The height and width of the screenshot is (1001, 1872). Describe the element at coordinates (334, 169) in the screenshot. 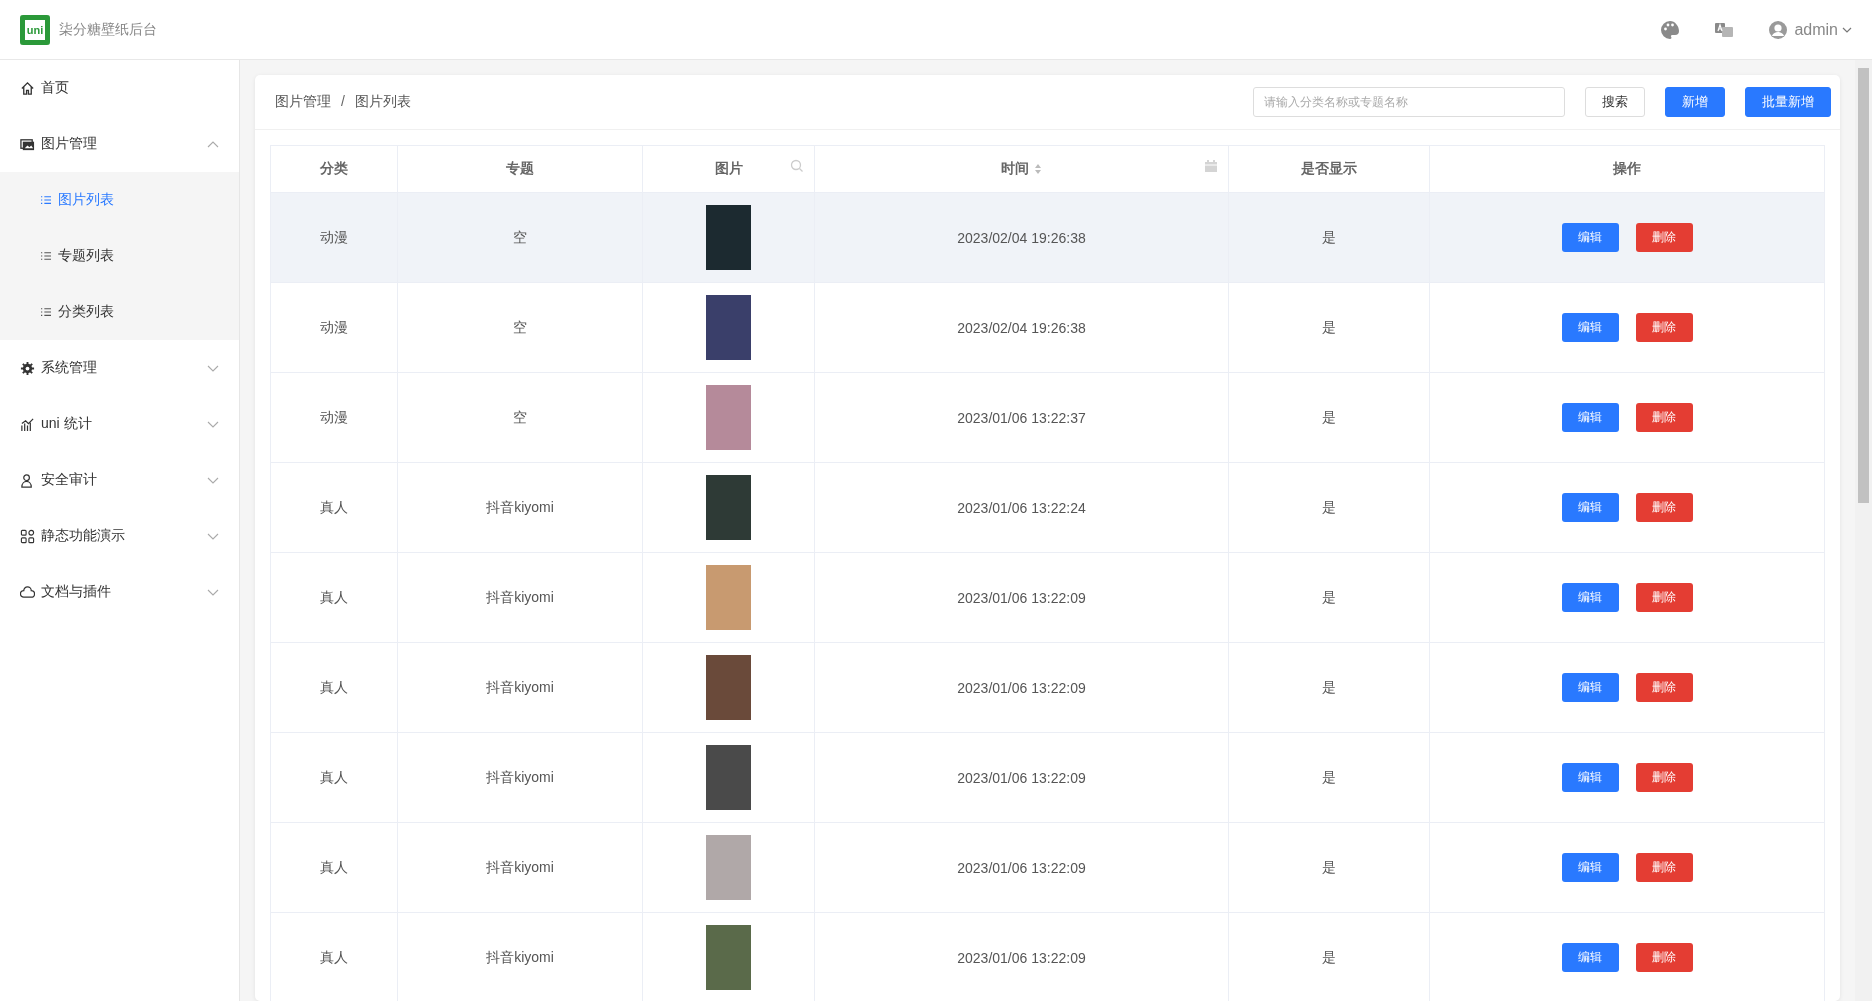

I see `column-header: 分类` at that location.